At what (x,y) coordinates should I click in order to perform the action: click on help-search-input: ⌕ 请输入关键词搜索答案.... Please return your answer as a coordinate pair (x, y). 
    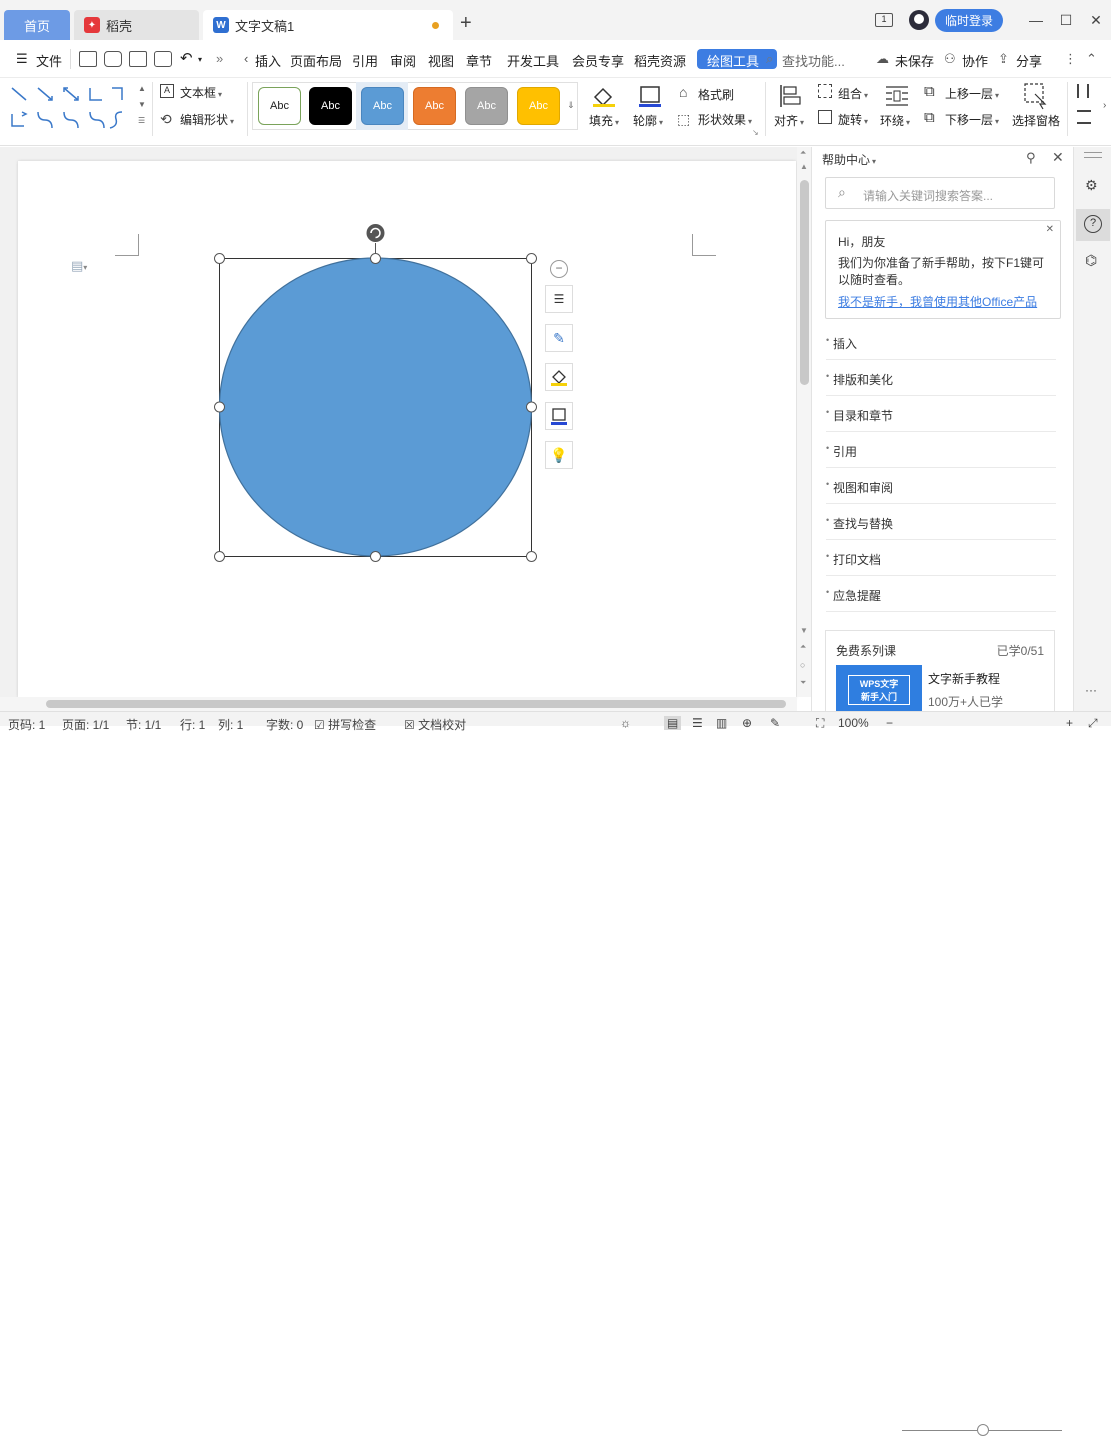
    Looking at the image, I should click on (940, 193).